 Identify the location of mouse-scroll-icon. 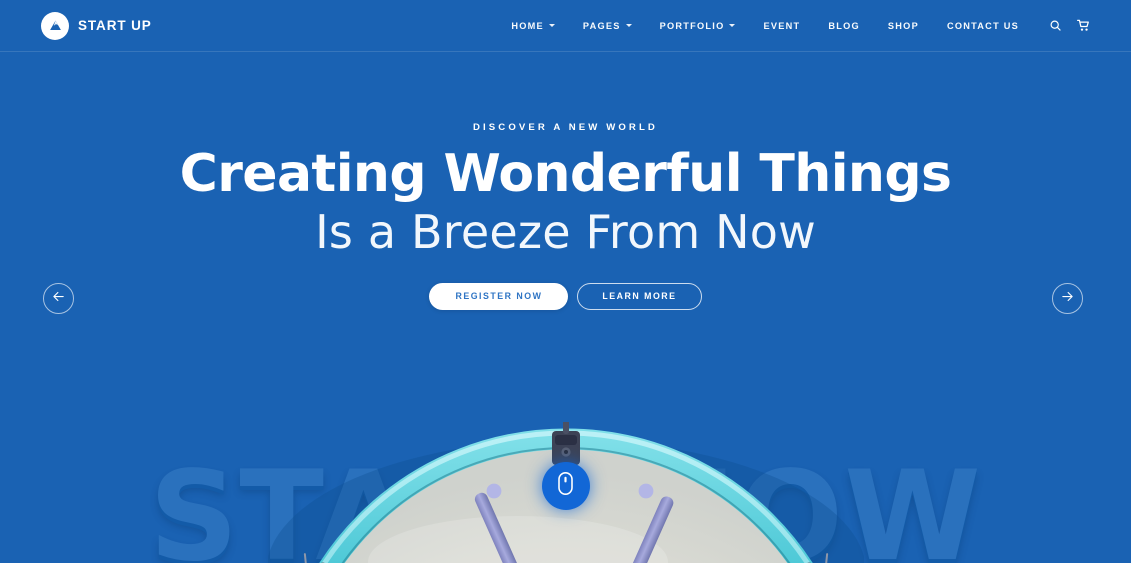
(565, 486).